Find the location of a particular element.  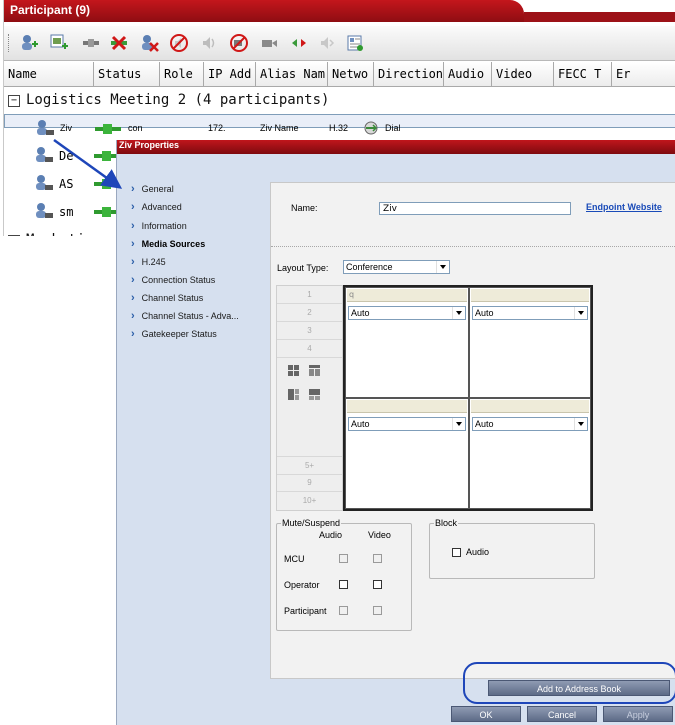

annotation-arrow is located at coordinates (88, 163).